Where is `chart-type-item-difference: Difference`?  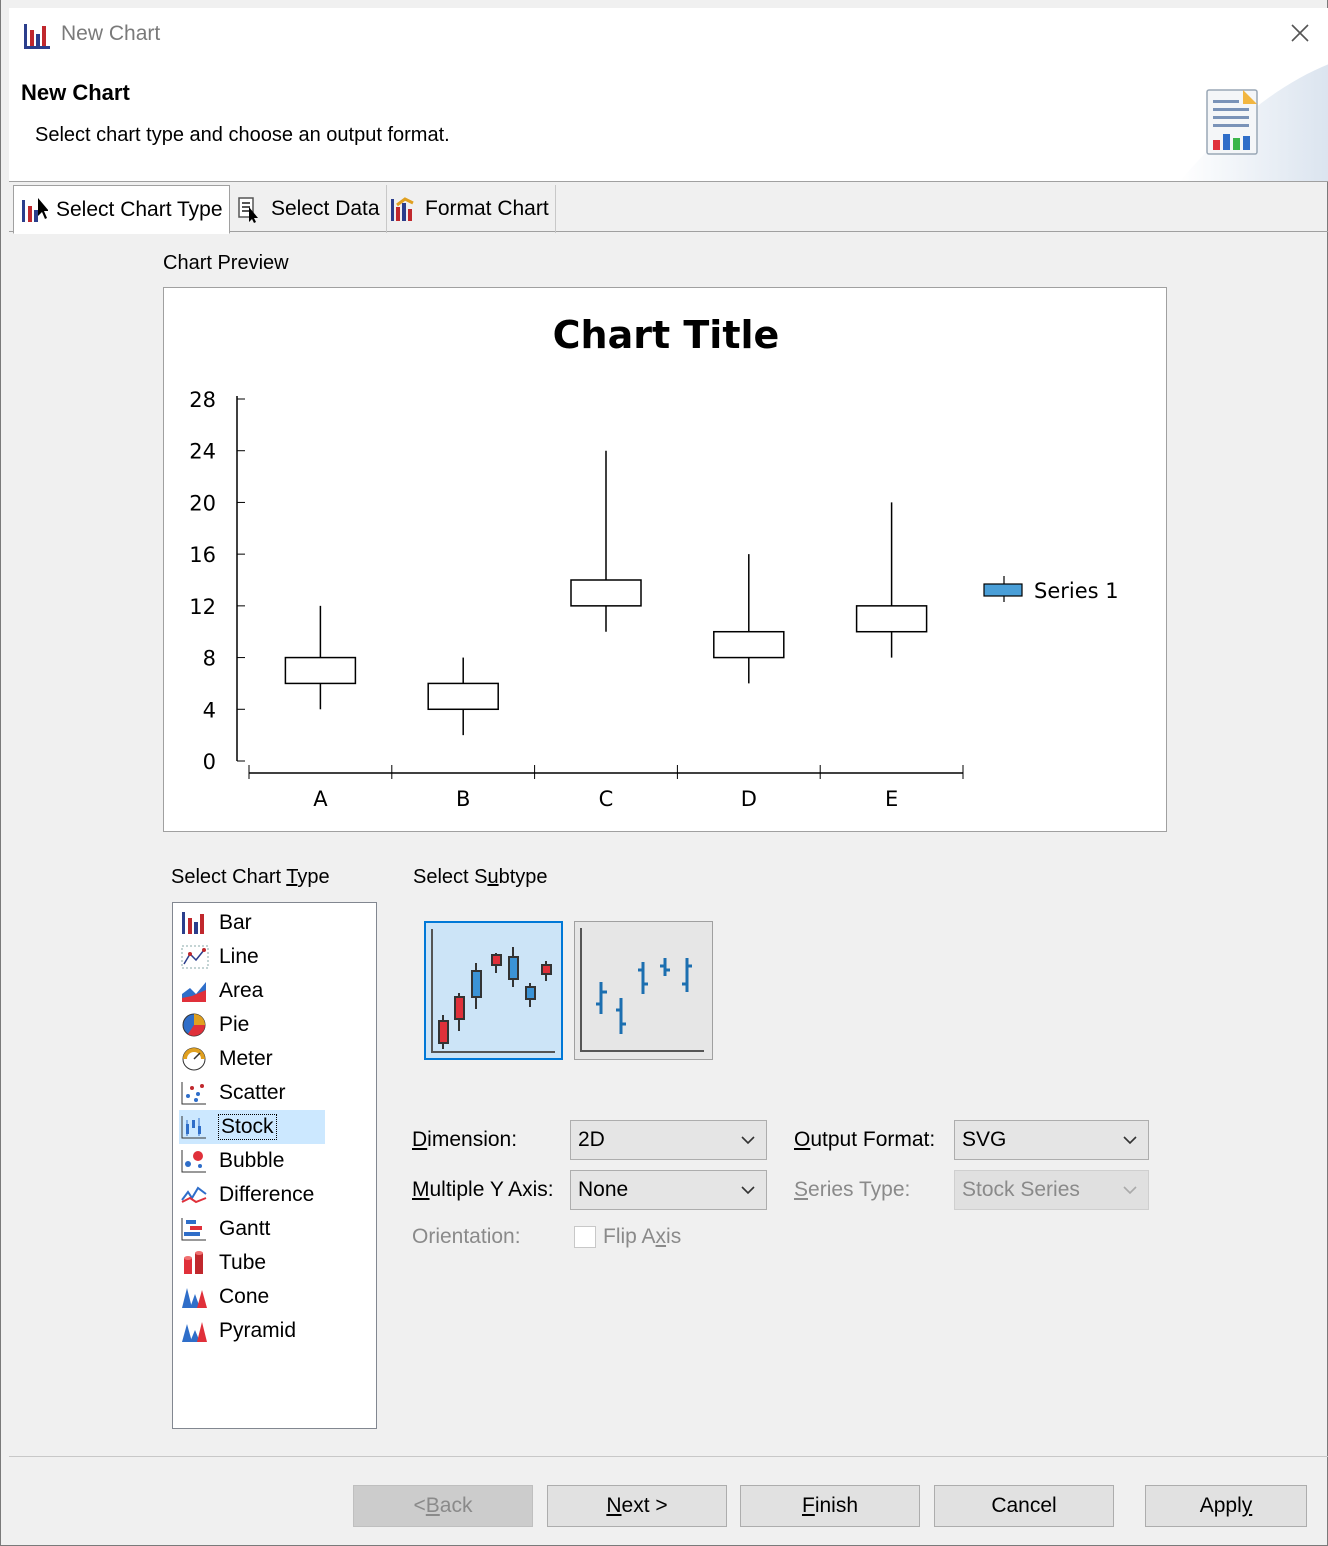 chart-type-item-difference: Difference is located at coordinates (252, 1195).